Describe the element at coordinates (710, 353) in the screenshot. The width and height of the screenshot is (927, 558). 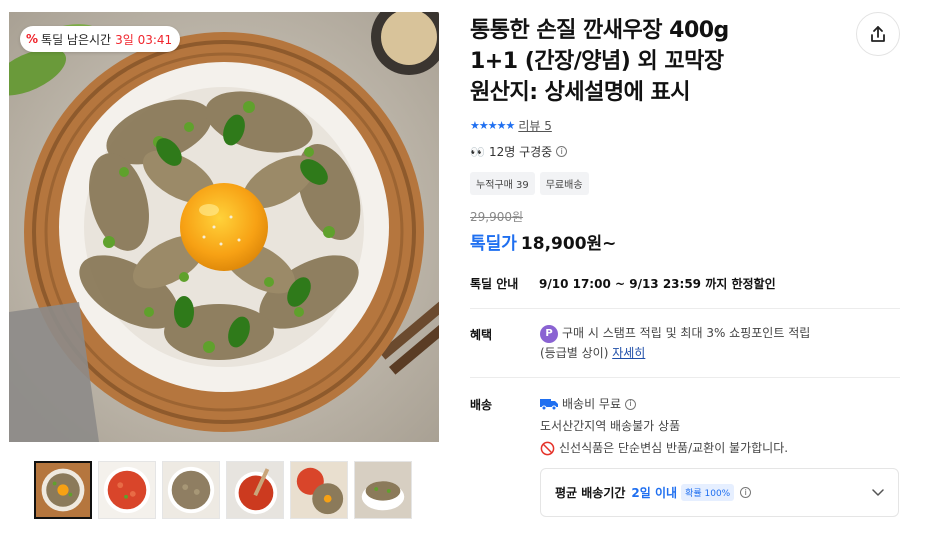
I see `benefit-subtext: (등급별 상이) 자세히` at that location.